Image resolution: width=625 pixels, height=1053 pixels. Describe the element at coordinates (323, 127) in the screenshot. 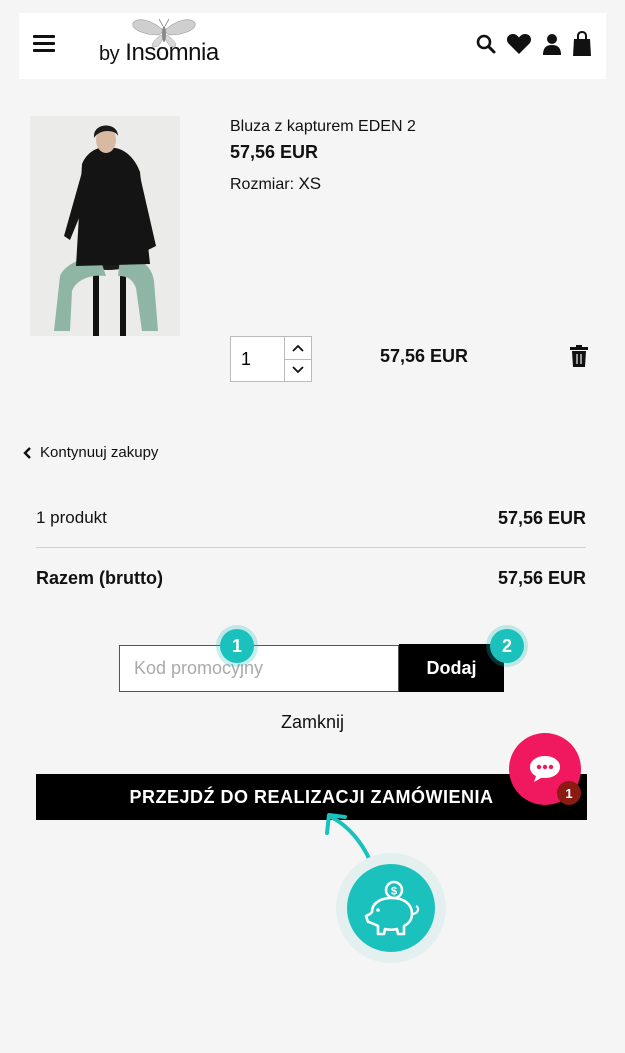

I see `product-name: Bluza z kapturem EDEN 2` at that location.